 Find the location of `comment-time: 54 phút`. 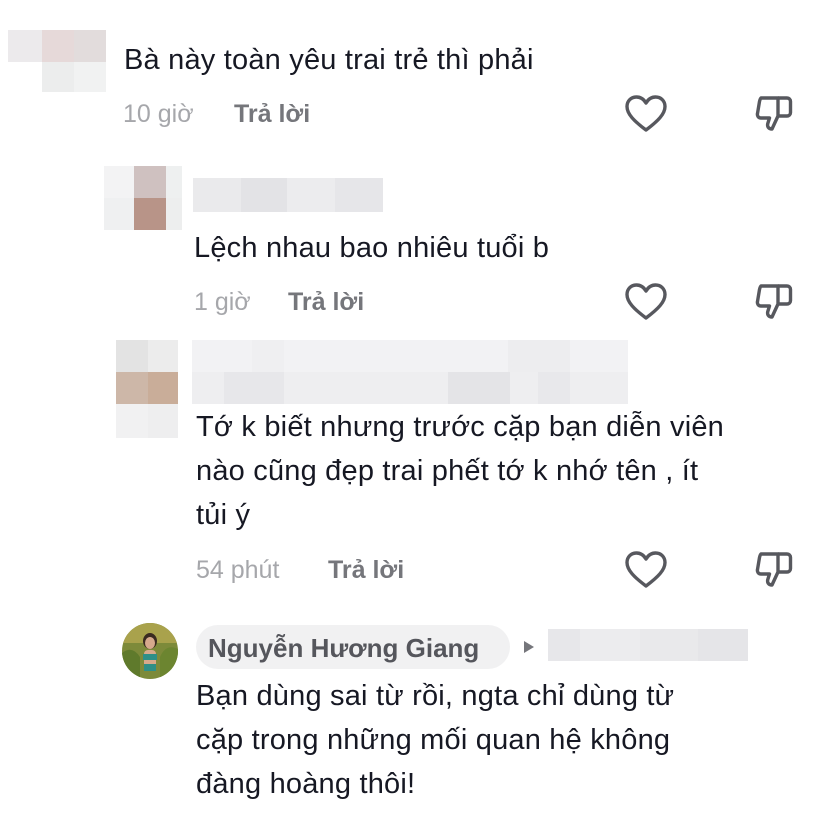

comment-time: 54 phút is located at coordinates (238, 570).